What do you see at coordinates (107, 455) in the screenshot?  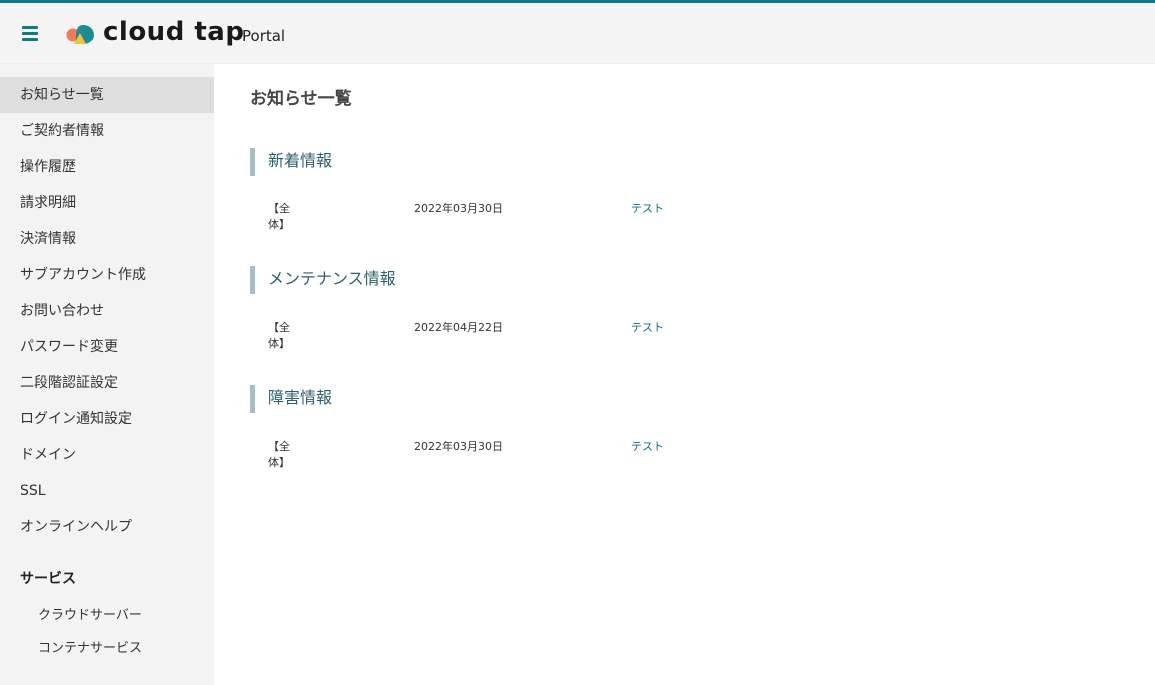 I see `sidebar-item-domain: ドメイン` at bounding box center [107, 455].